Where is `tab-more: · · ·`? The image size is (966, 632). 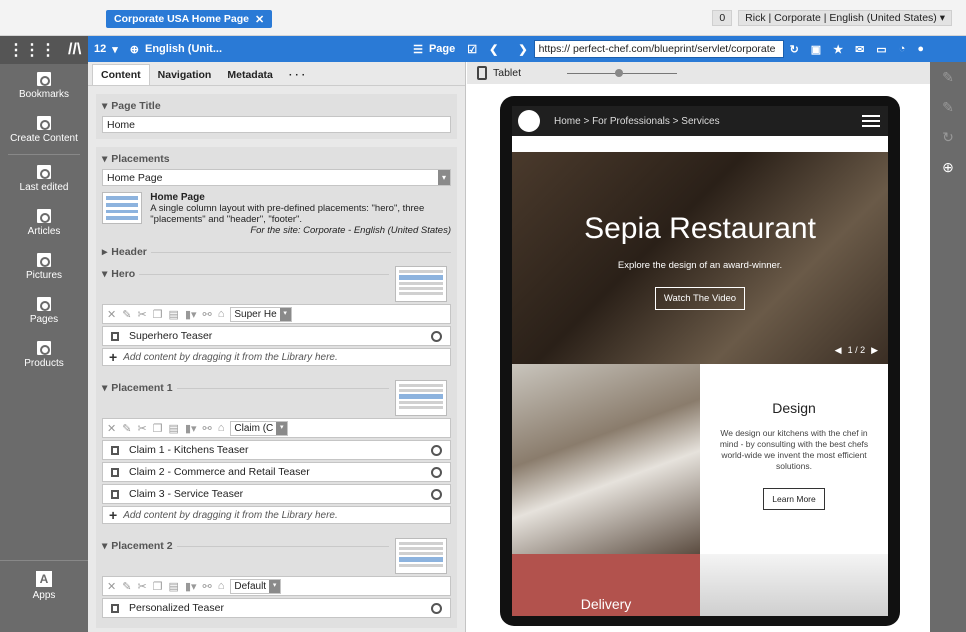 tab-more: · · · is located at coordinates (297, 75).